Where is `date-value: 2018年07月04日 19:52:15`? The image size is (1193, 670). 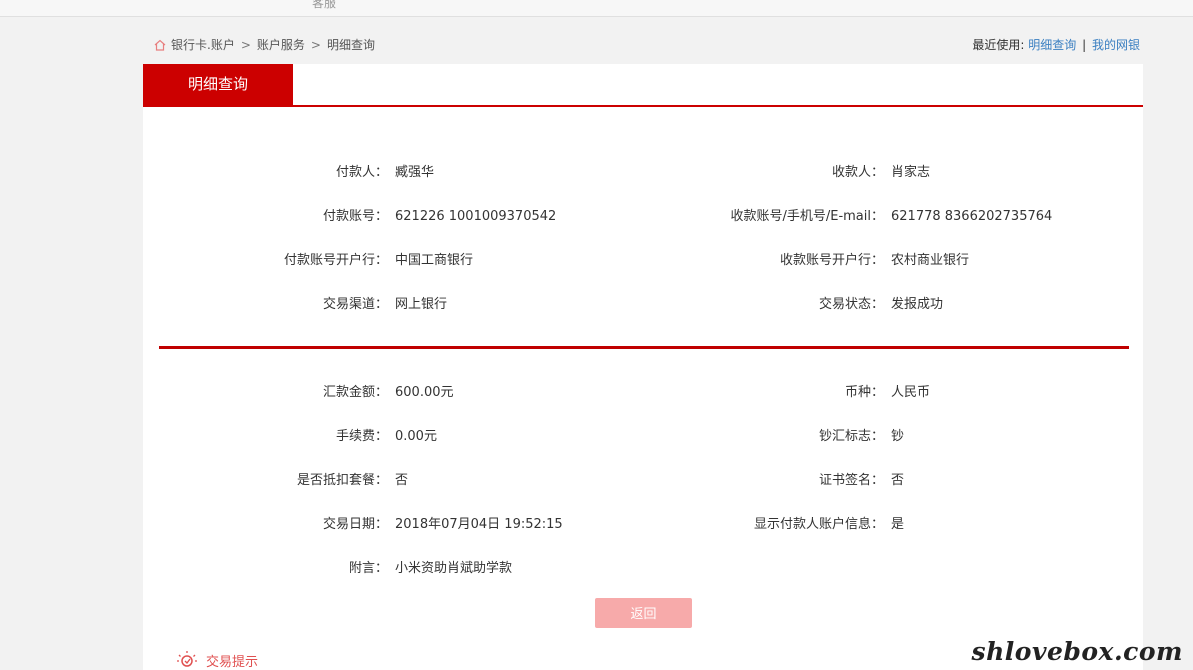
date-value: 2018年07月04日 19:52:15 is located at coordinates (479, 524).